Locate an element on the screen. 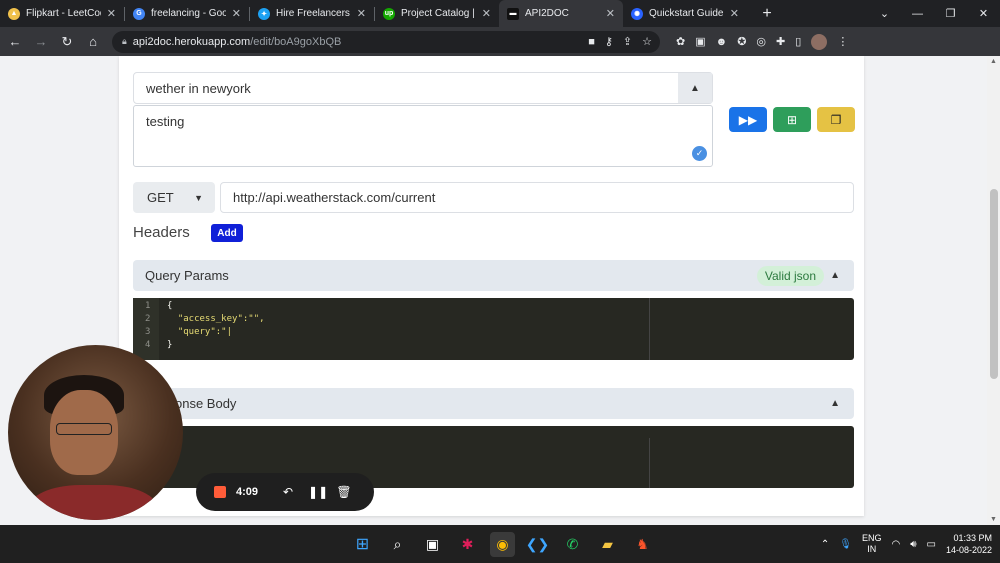  extension-icon: ☻ is located at coordinates (722, 42).